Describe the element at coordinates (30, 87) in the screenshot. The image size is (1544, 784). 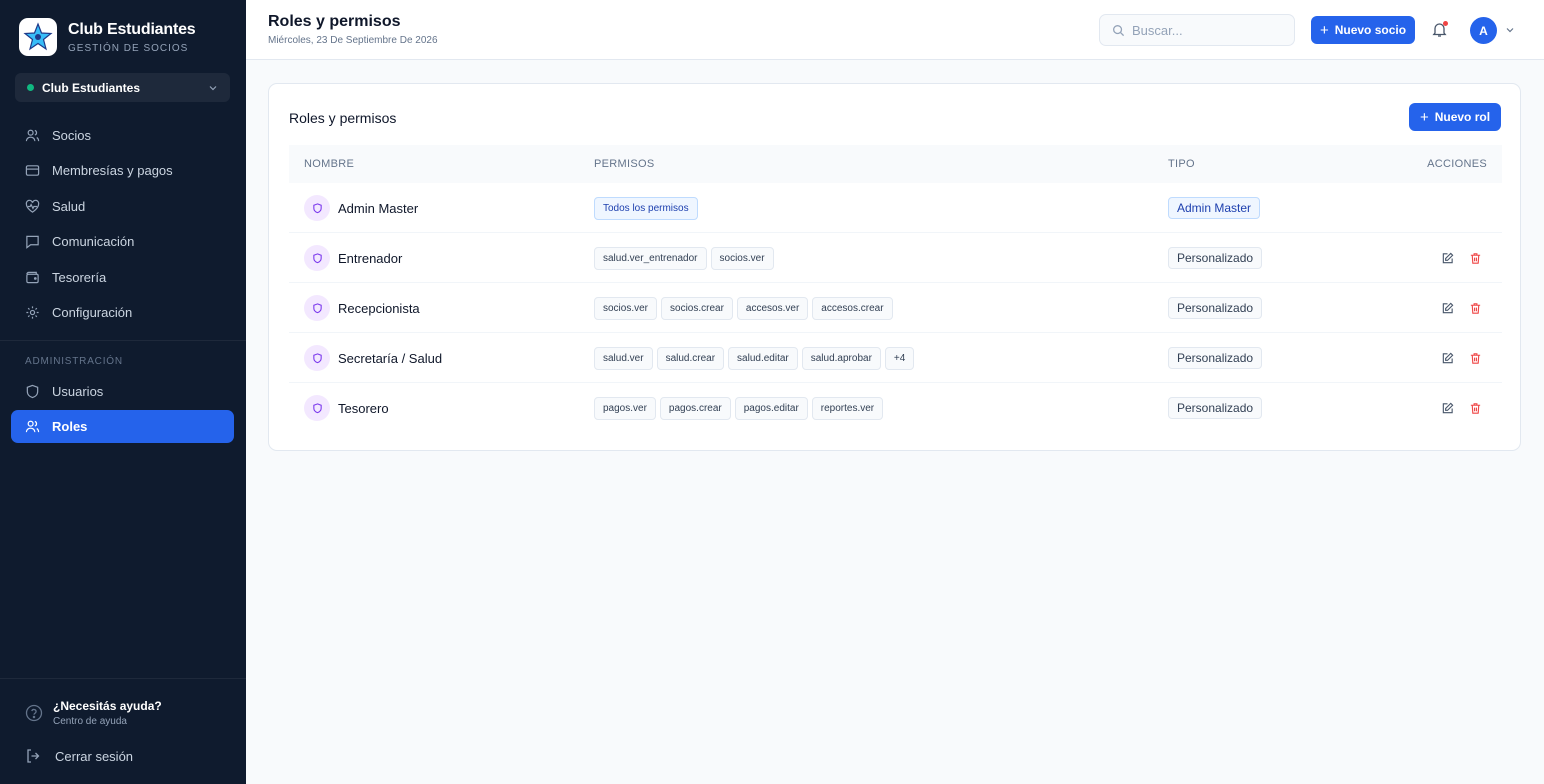
I see `status-dot` at that location.